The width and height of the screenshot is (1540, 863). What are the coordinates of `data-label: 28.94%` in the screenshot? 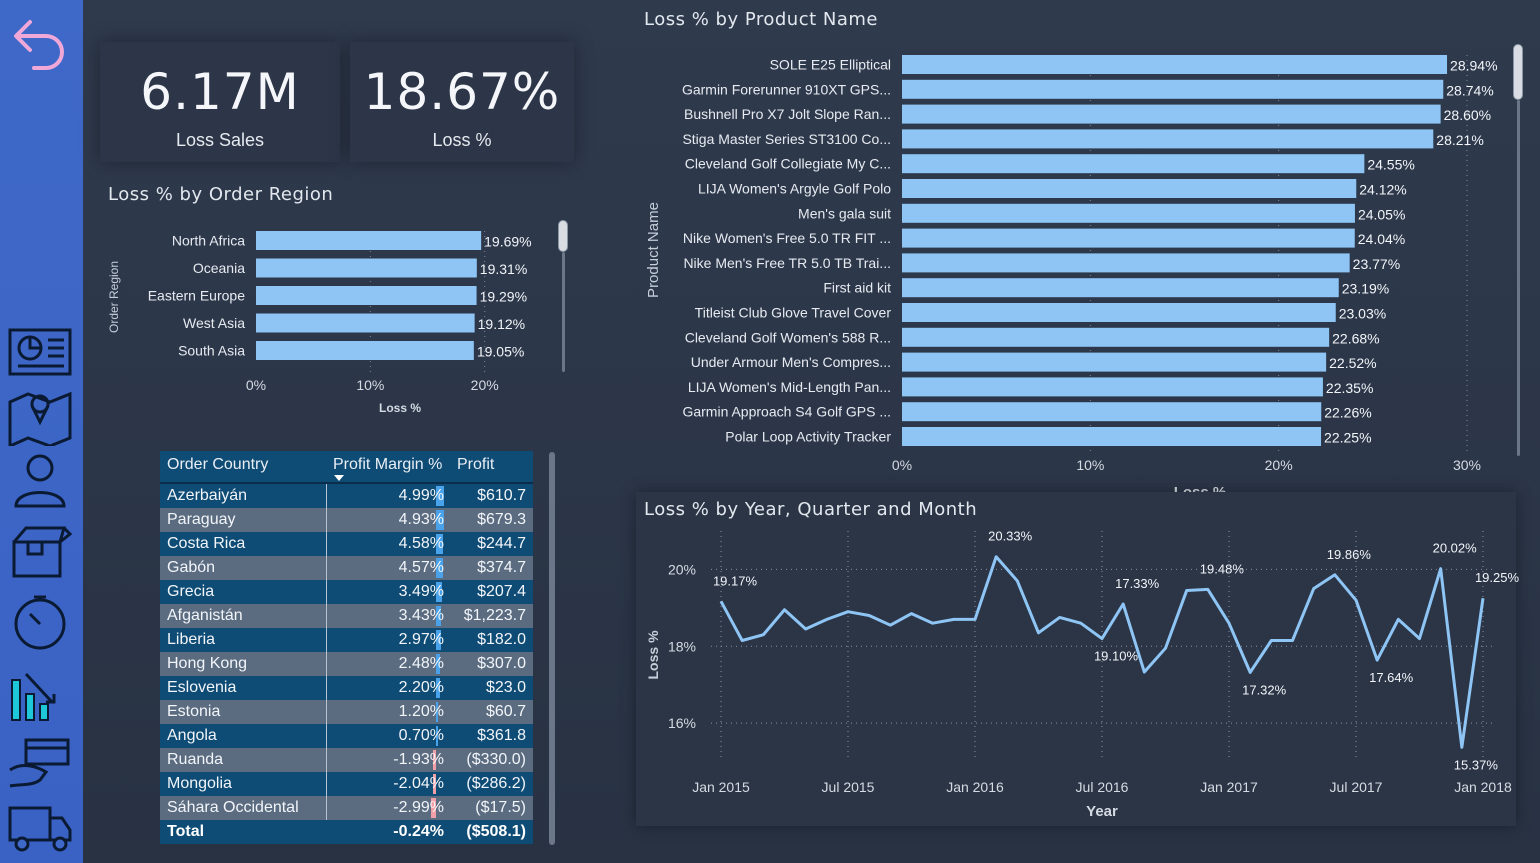 It's located at (1473, 66).